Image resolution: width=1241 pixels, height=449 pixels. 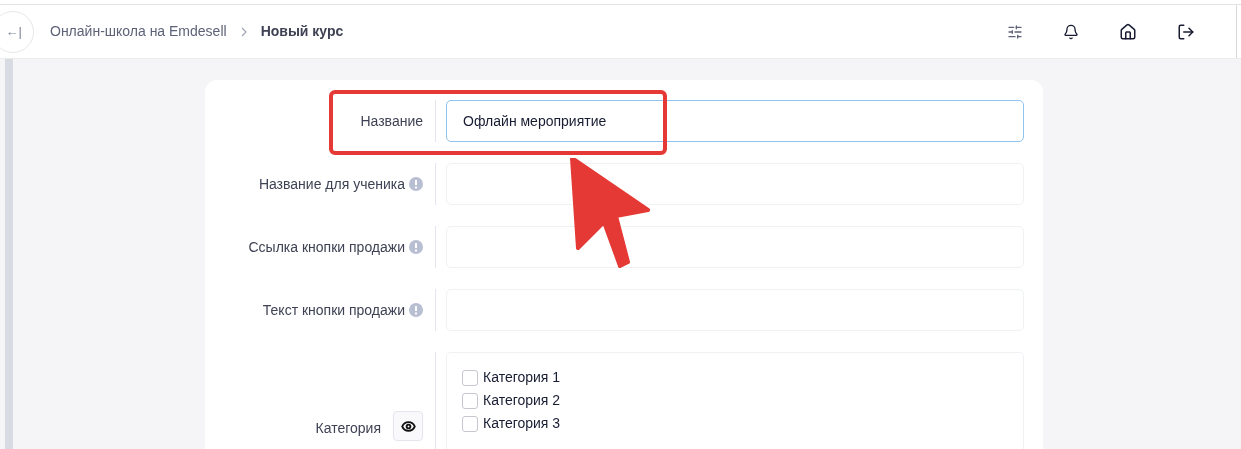 I want to click on field-label: Название, so click(x=391, y=121).